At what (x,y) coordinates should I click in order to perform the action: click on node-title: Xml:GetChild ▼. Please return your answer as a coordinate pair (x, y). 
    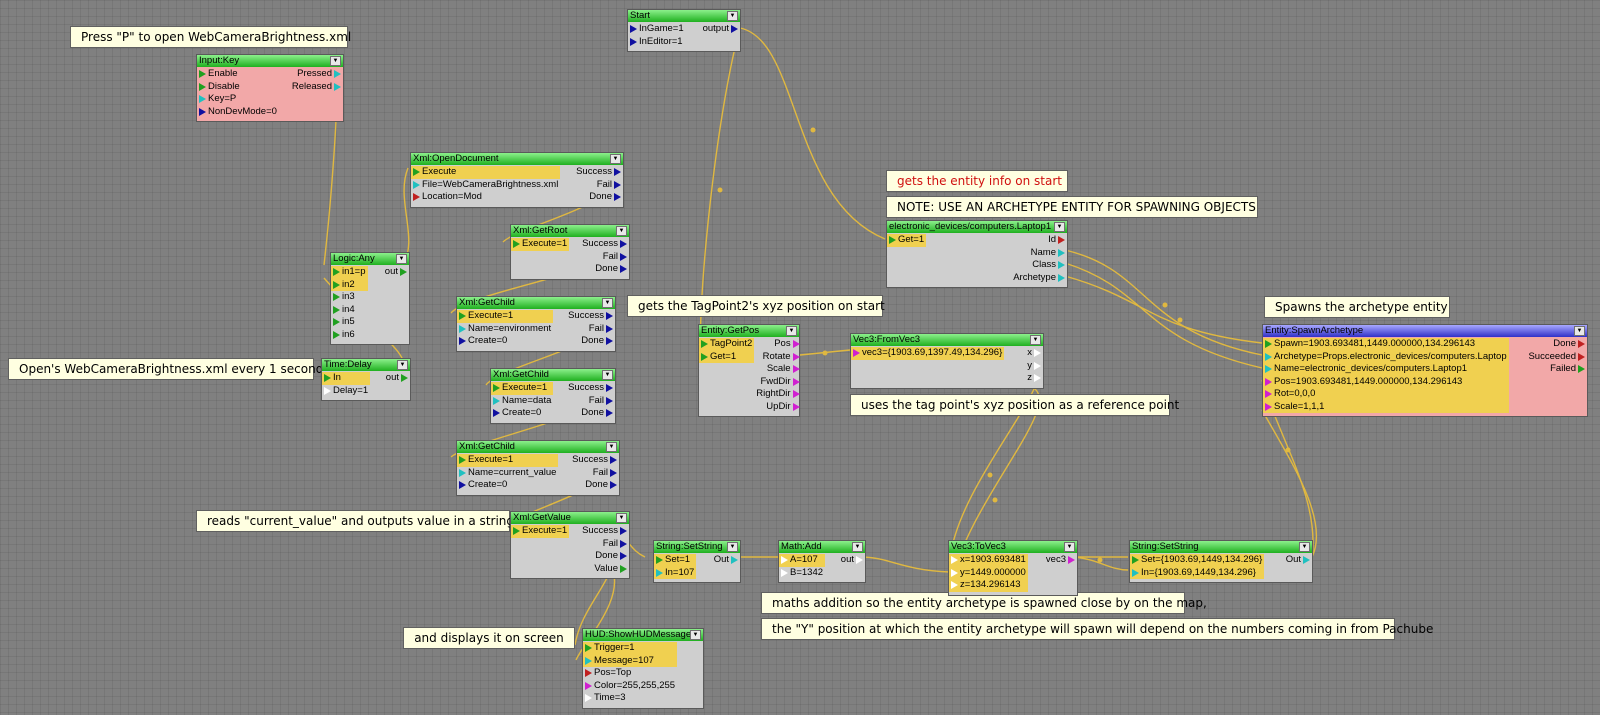
    Looking at the image, I should click on (553, 375).